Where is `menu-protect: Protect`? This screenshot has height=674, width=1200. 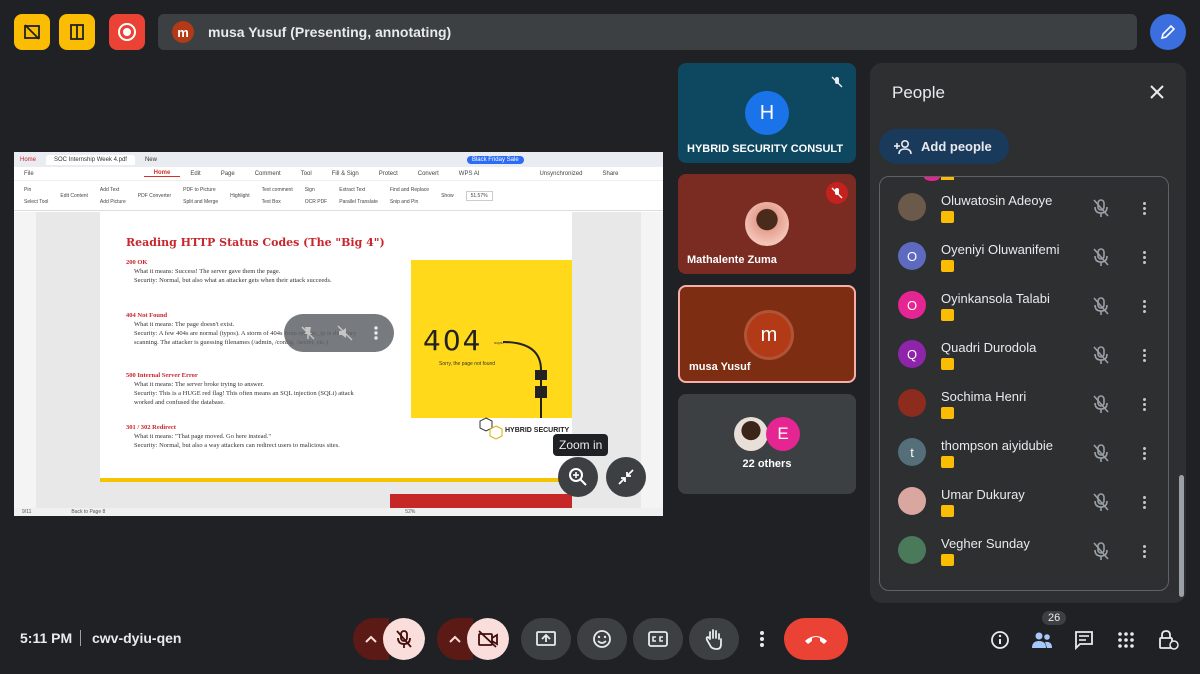
menu-protect: Protect is located at coordinates (388, 173).